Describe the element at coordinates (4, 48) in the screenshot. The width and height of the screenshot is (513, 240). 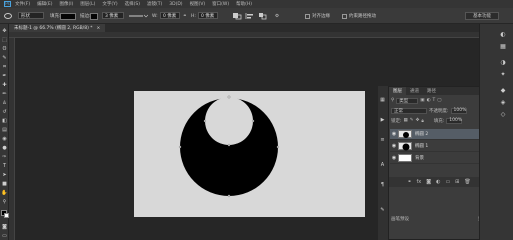
I see `lasso-tool-icon: ʘ` at that location.